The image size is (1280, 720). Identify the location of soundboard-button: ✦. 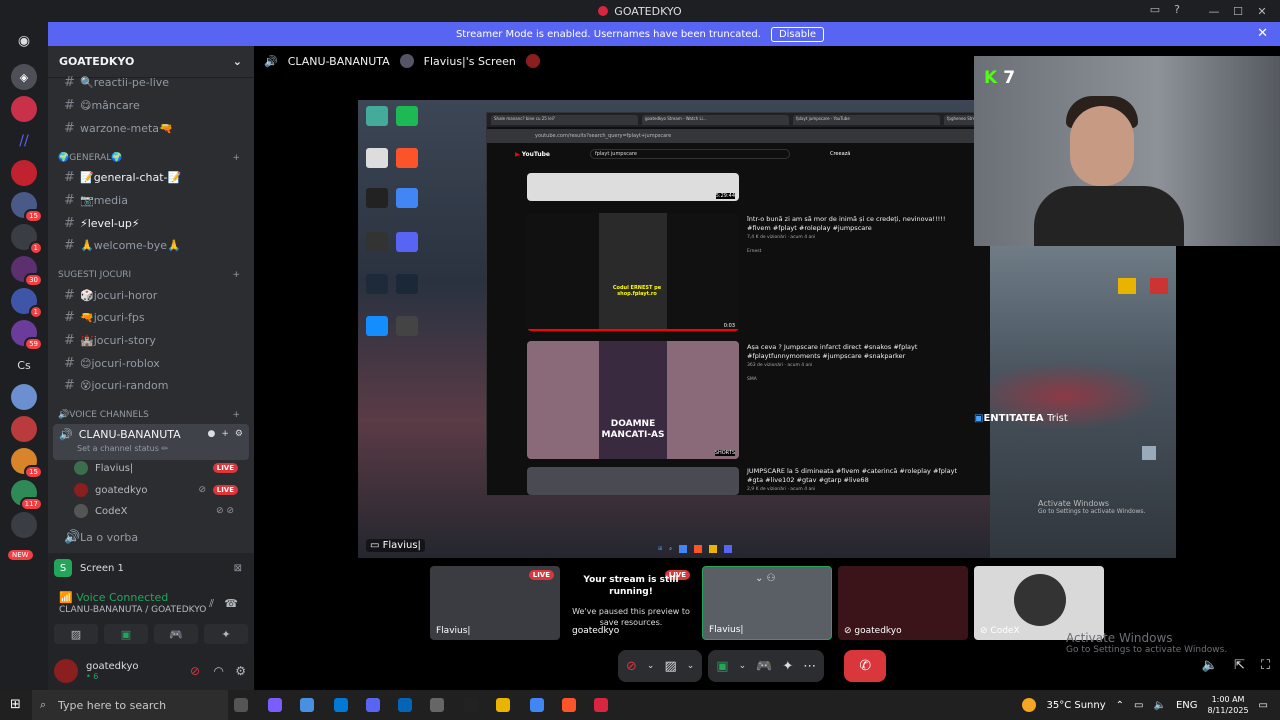
(226, 634).